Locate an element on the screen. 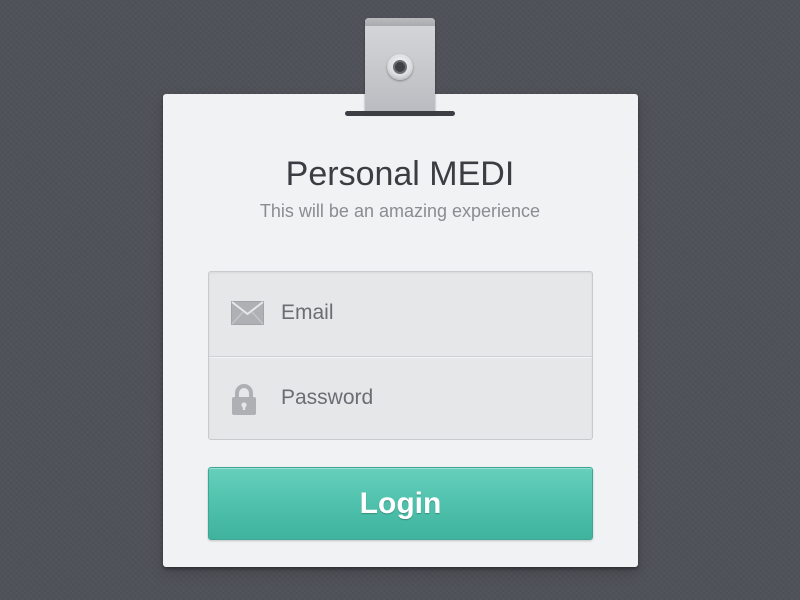 This screenshot has width=800, height=600. envelope-icon is located at coordinates (247, 315).